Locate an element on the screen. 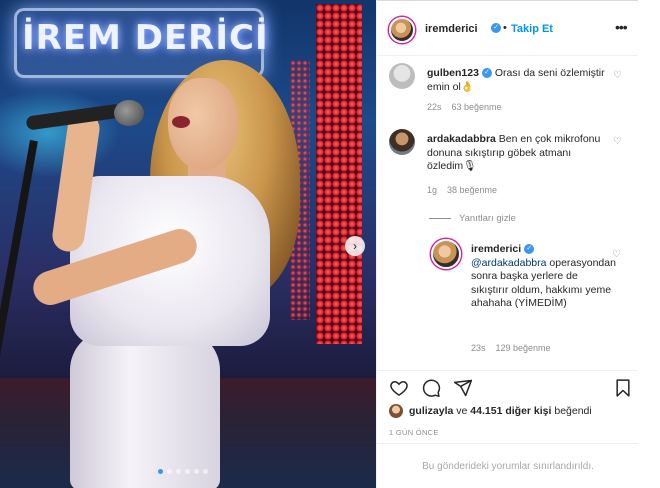 This screenshot has height=488, width=660. page-right-margin is located at coordinates (649, 244).